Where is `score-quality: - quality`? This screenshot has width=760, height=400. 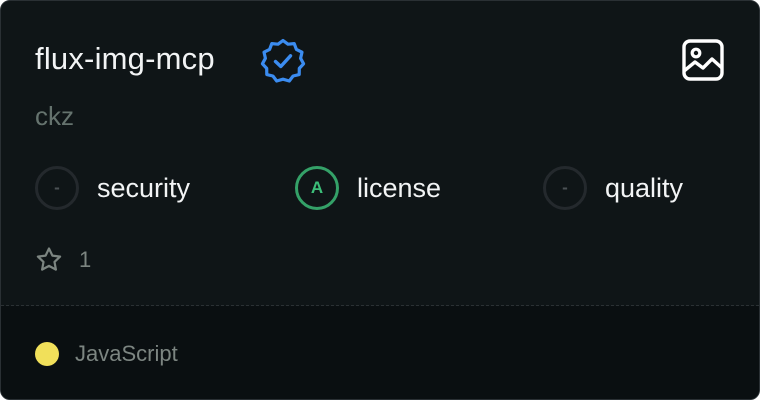 score-quality: - quality is located at coordinates (613, 188).